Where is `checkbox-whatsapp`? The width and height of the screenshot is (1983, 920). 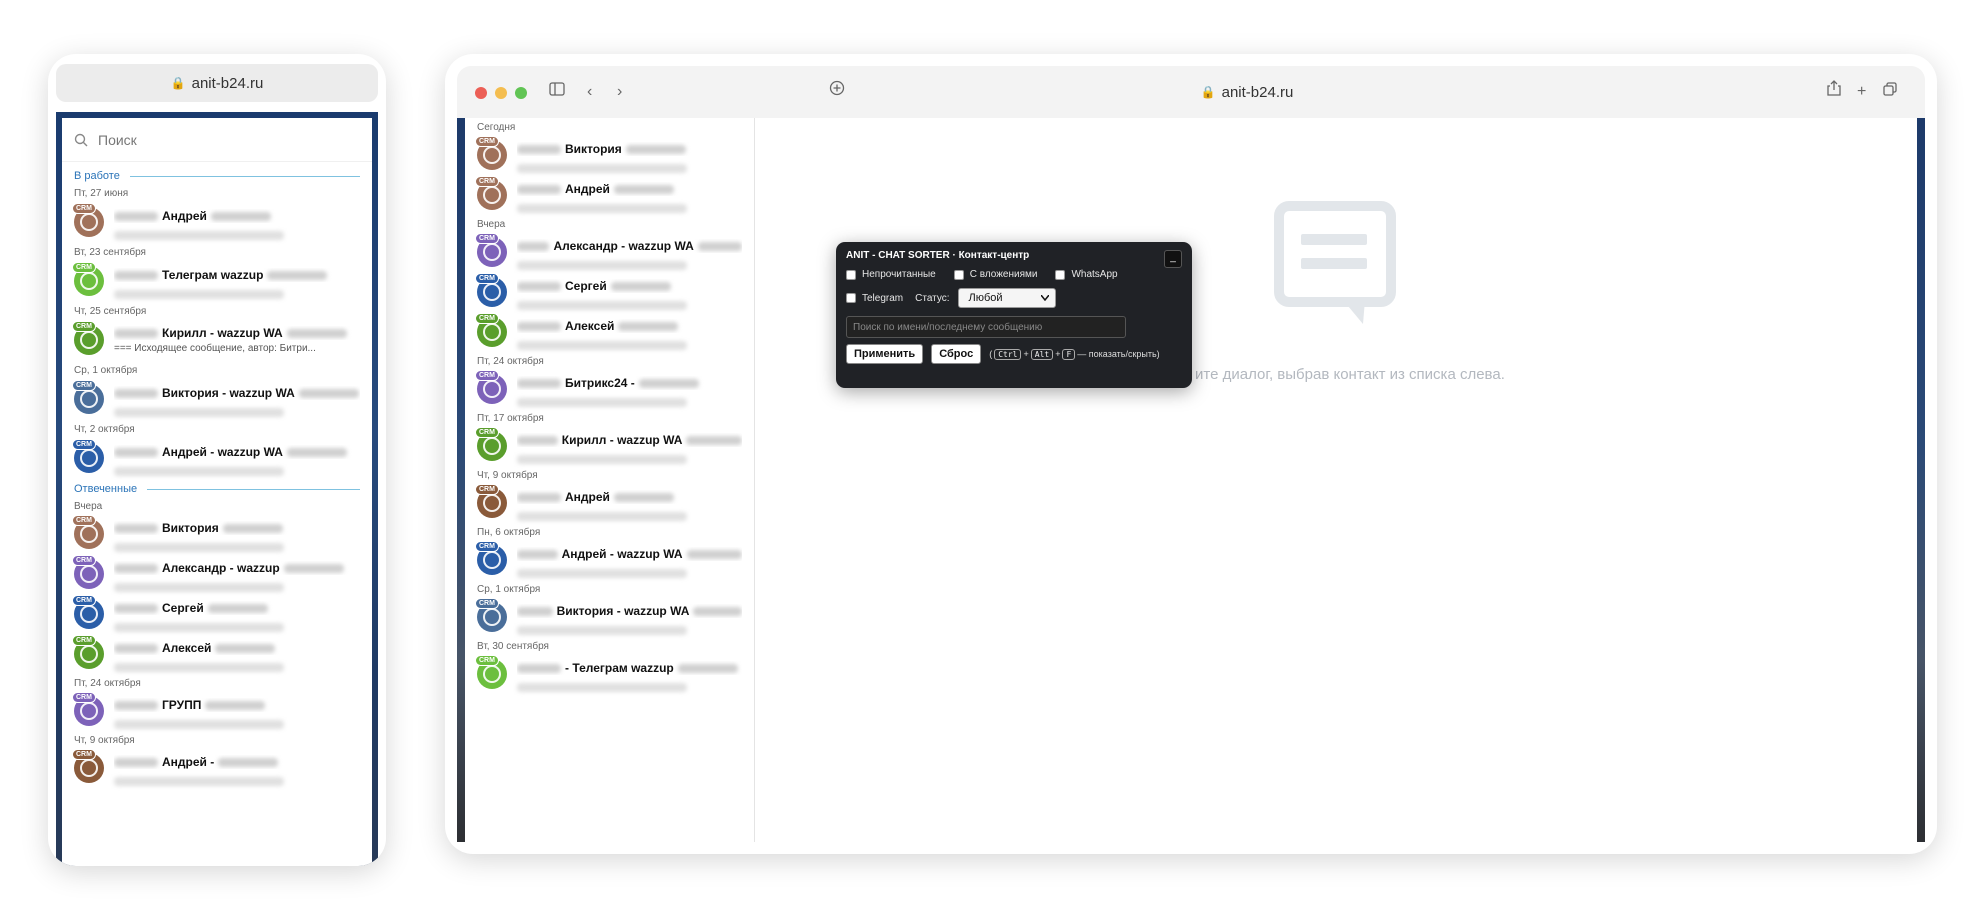
checkbox-whatsapp is located at coordinates (1060, 274).